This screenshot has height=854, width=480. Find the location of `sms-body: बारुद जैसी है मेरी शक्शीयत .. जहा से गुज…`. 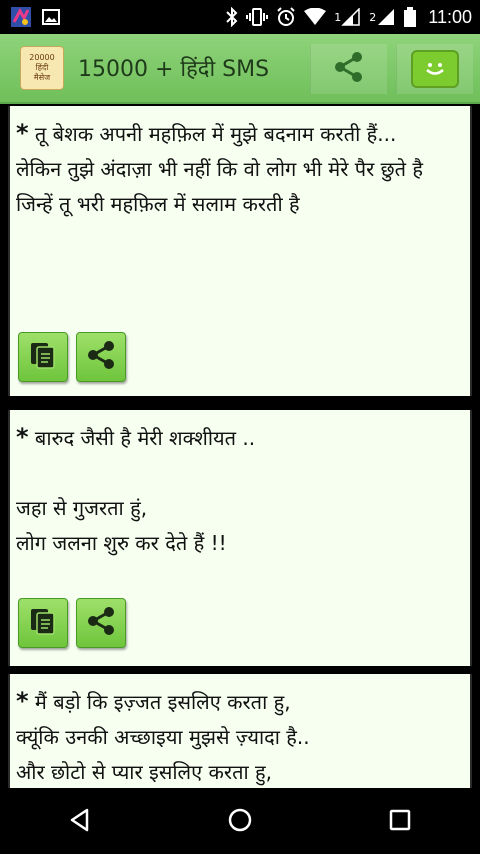

sms-body: बारुद जैसी है मेरी शक्शीयत .. जहा से गुज… is located at coordinates (136, 490).